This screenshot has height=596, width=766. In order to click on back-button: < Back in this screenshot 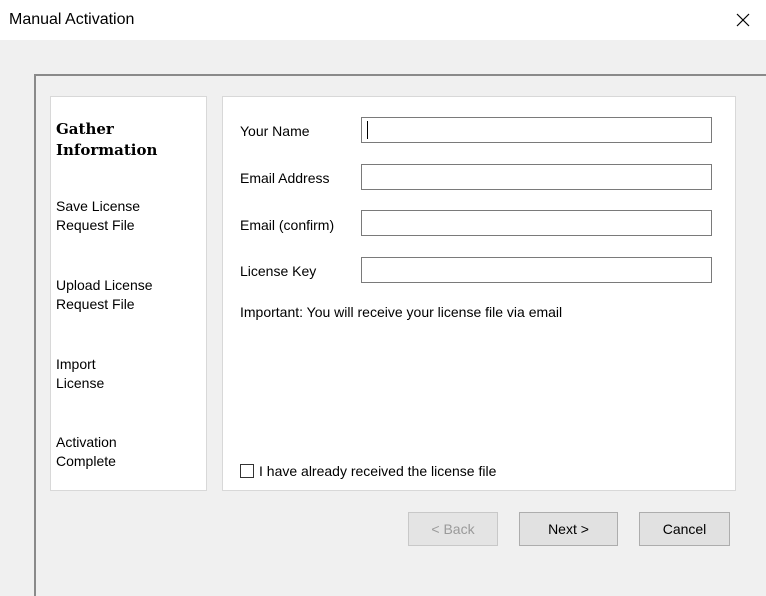, I will do `click(453, 529)`.